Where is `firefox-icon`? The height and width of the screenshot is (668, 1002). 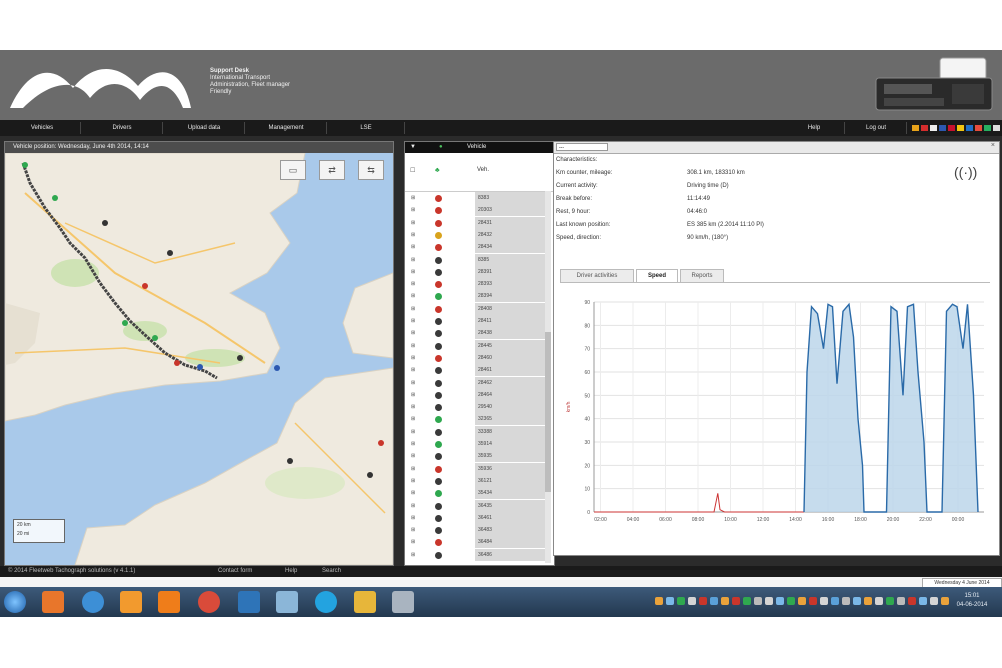
firefox-icon is located at coordinates (53, 602).